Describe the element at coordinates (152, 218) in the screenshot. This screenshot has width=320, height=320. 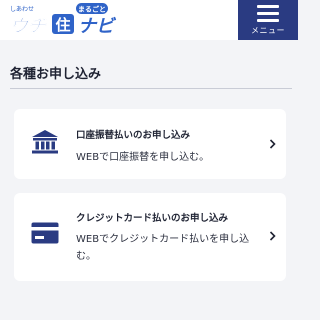
I see `card-title: クレジットカード払いのお申し込み` at that location.